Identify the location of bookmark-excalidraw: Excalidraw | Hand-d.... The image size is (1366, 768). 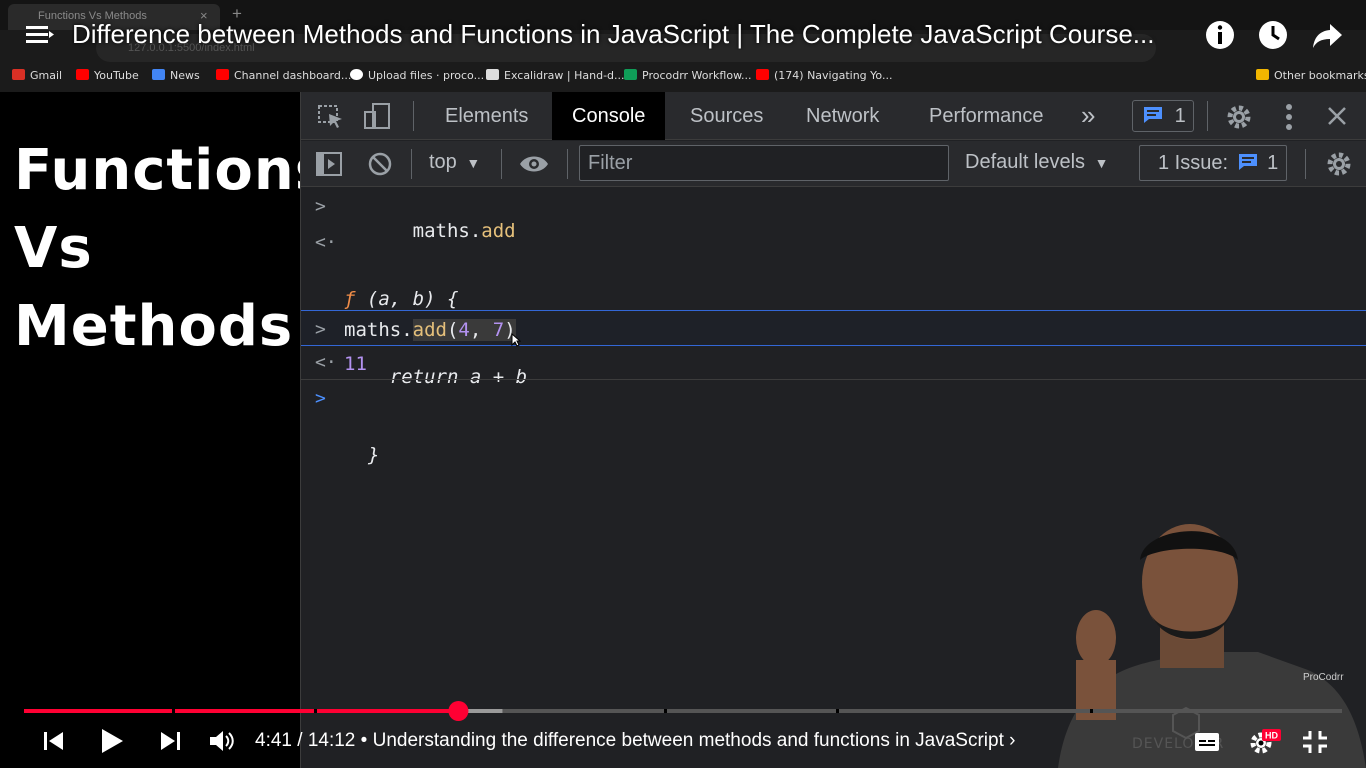
(555, 75).